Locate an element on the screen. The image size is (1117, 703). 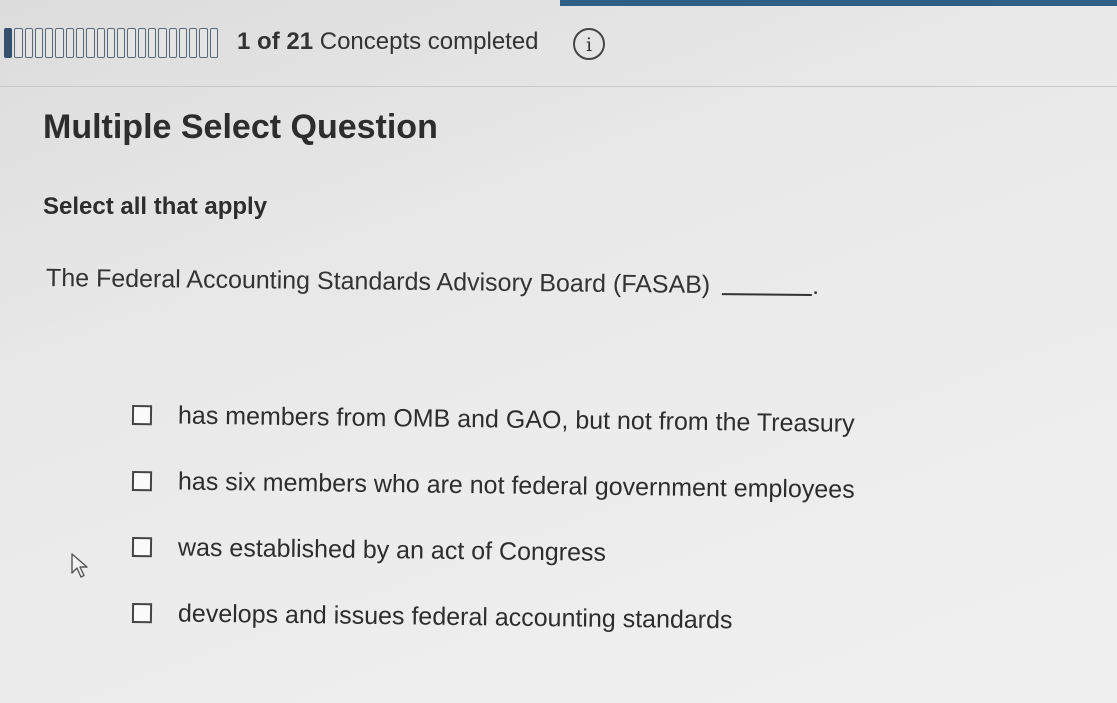
progress-bar is located at coordinates (111, 43).